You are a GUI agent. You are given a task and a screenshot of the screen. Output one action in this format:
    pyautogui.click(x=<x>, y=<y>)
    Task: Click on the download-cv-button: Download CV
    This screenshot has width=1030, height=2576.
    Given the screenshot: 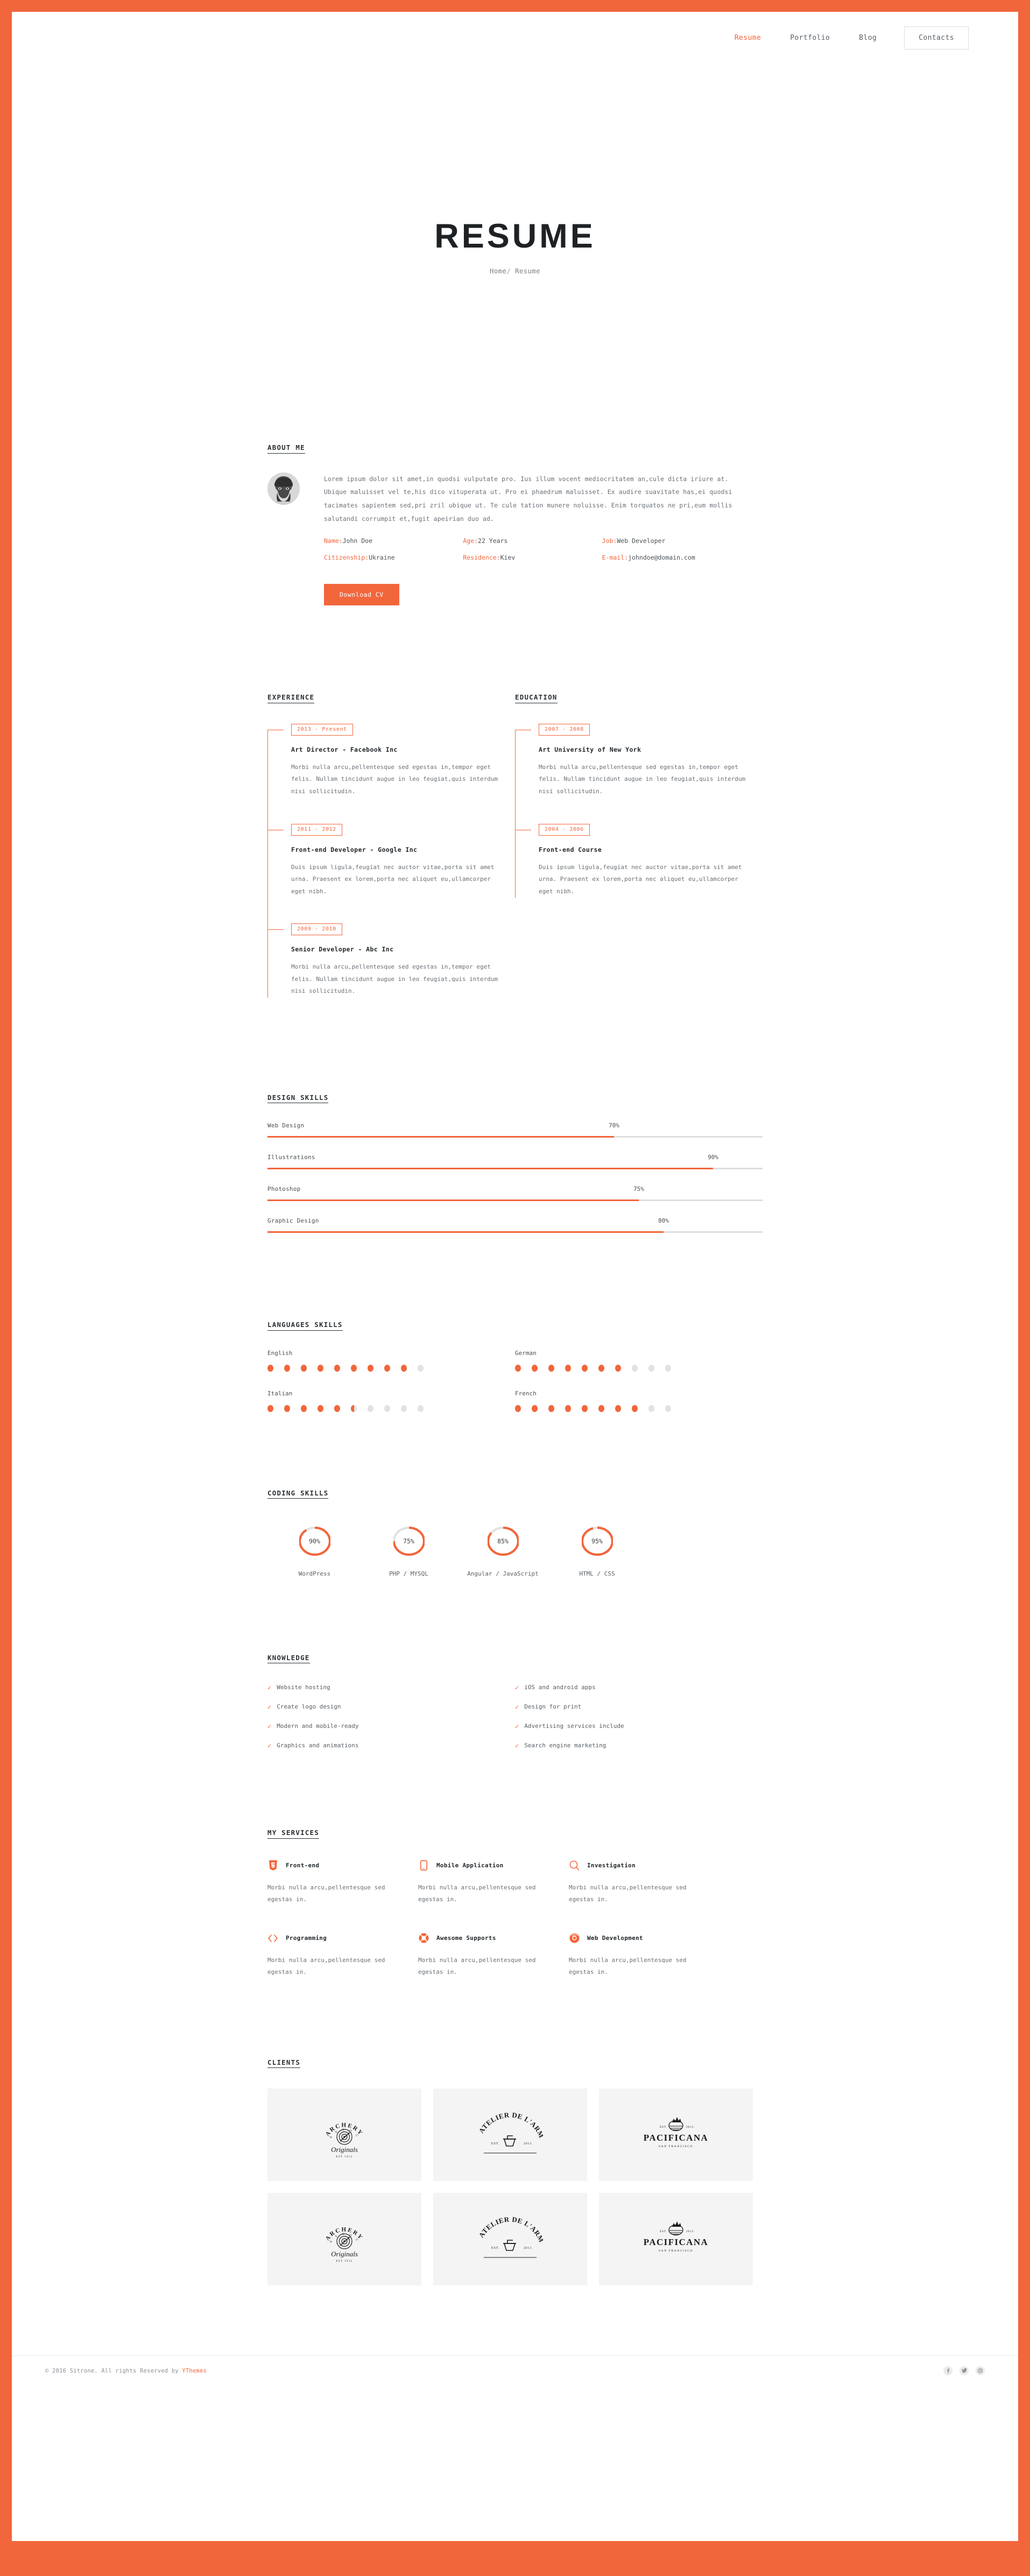 What is the action you would take?
    pyautogui.click(x=361, y=595)
    